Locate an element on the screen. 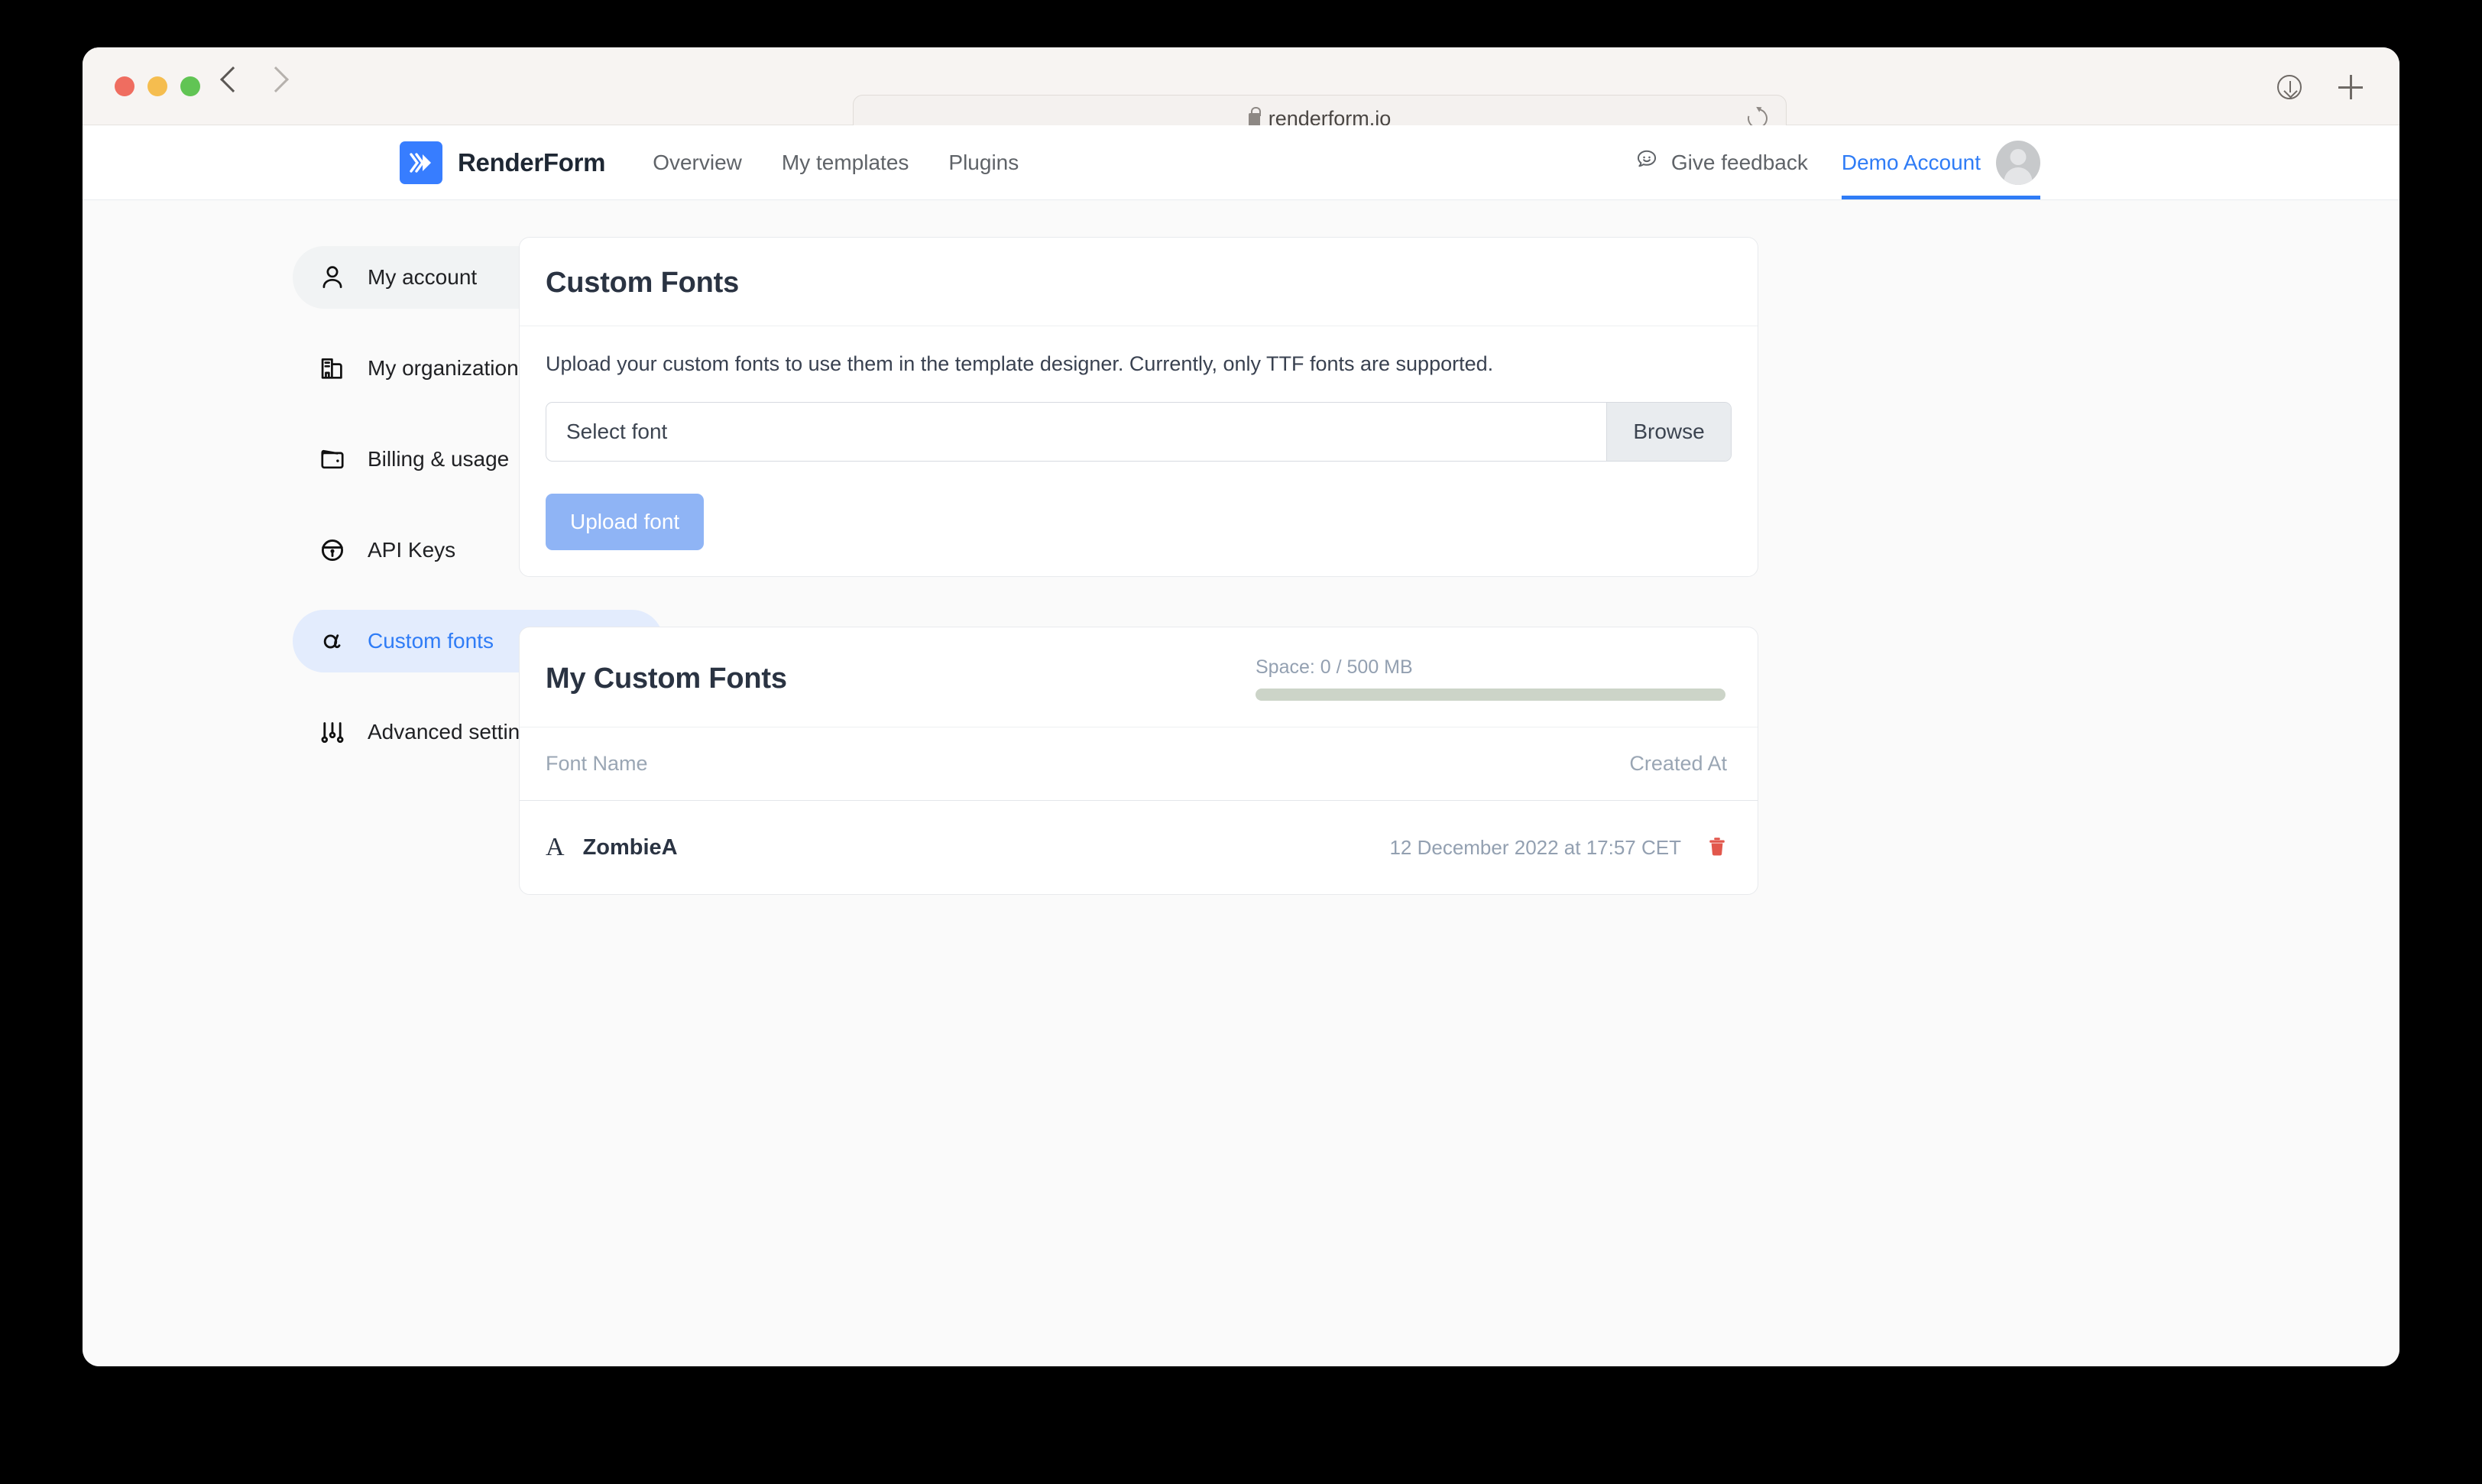 This screenshot has width=2482, height=1484. main-nav: Overview My templates Plugins is located at coordinates (836, 163).